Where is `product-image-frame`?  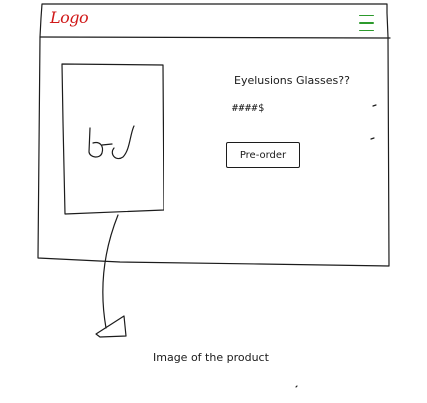
product-image-frame is located at coordinates (113, 139).